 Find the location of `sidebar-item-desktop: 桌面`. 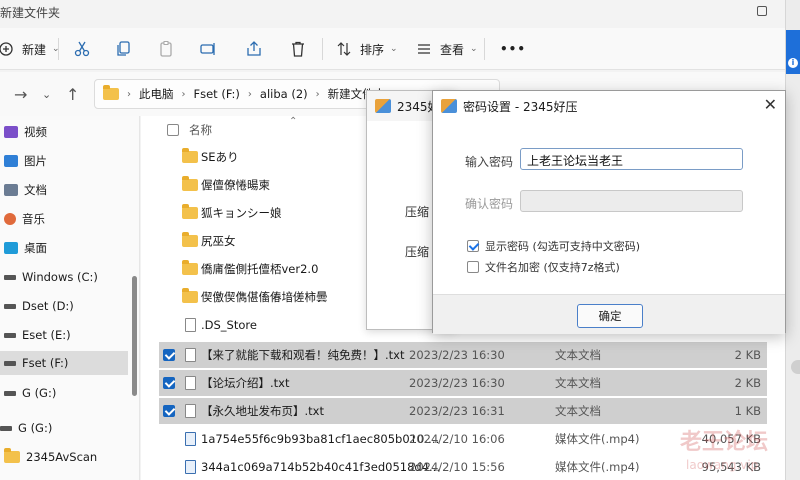

sidebar-item-desktop: 桌面 is located at coordinates (64, 248).